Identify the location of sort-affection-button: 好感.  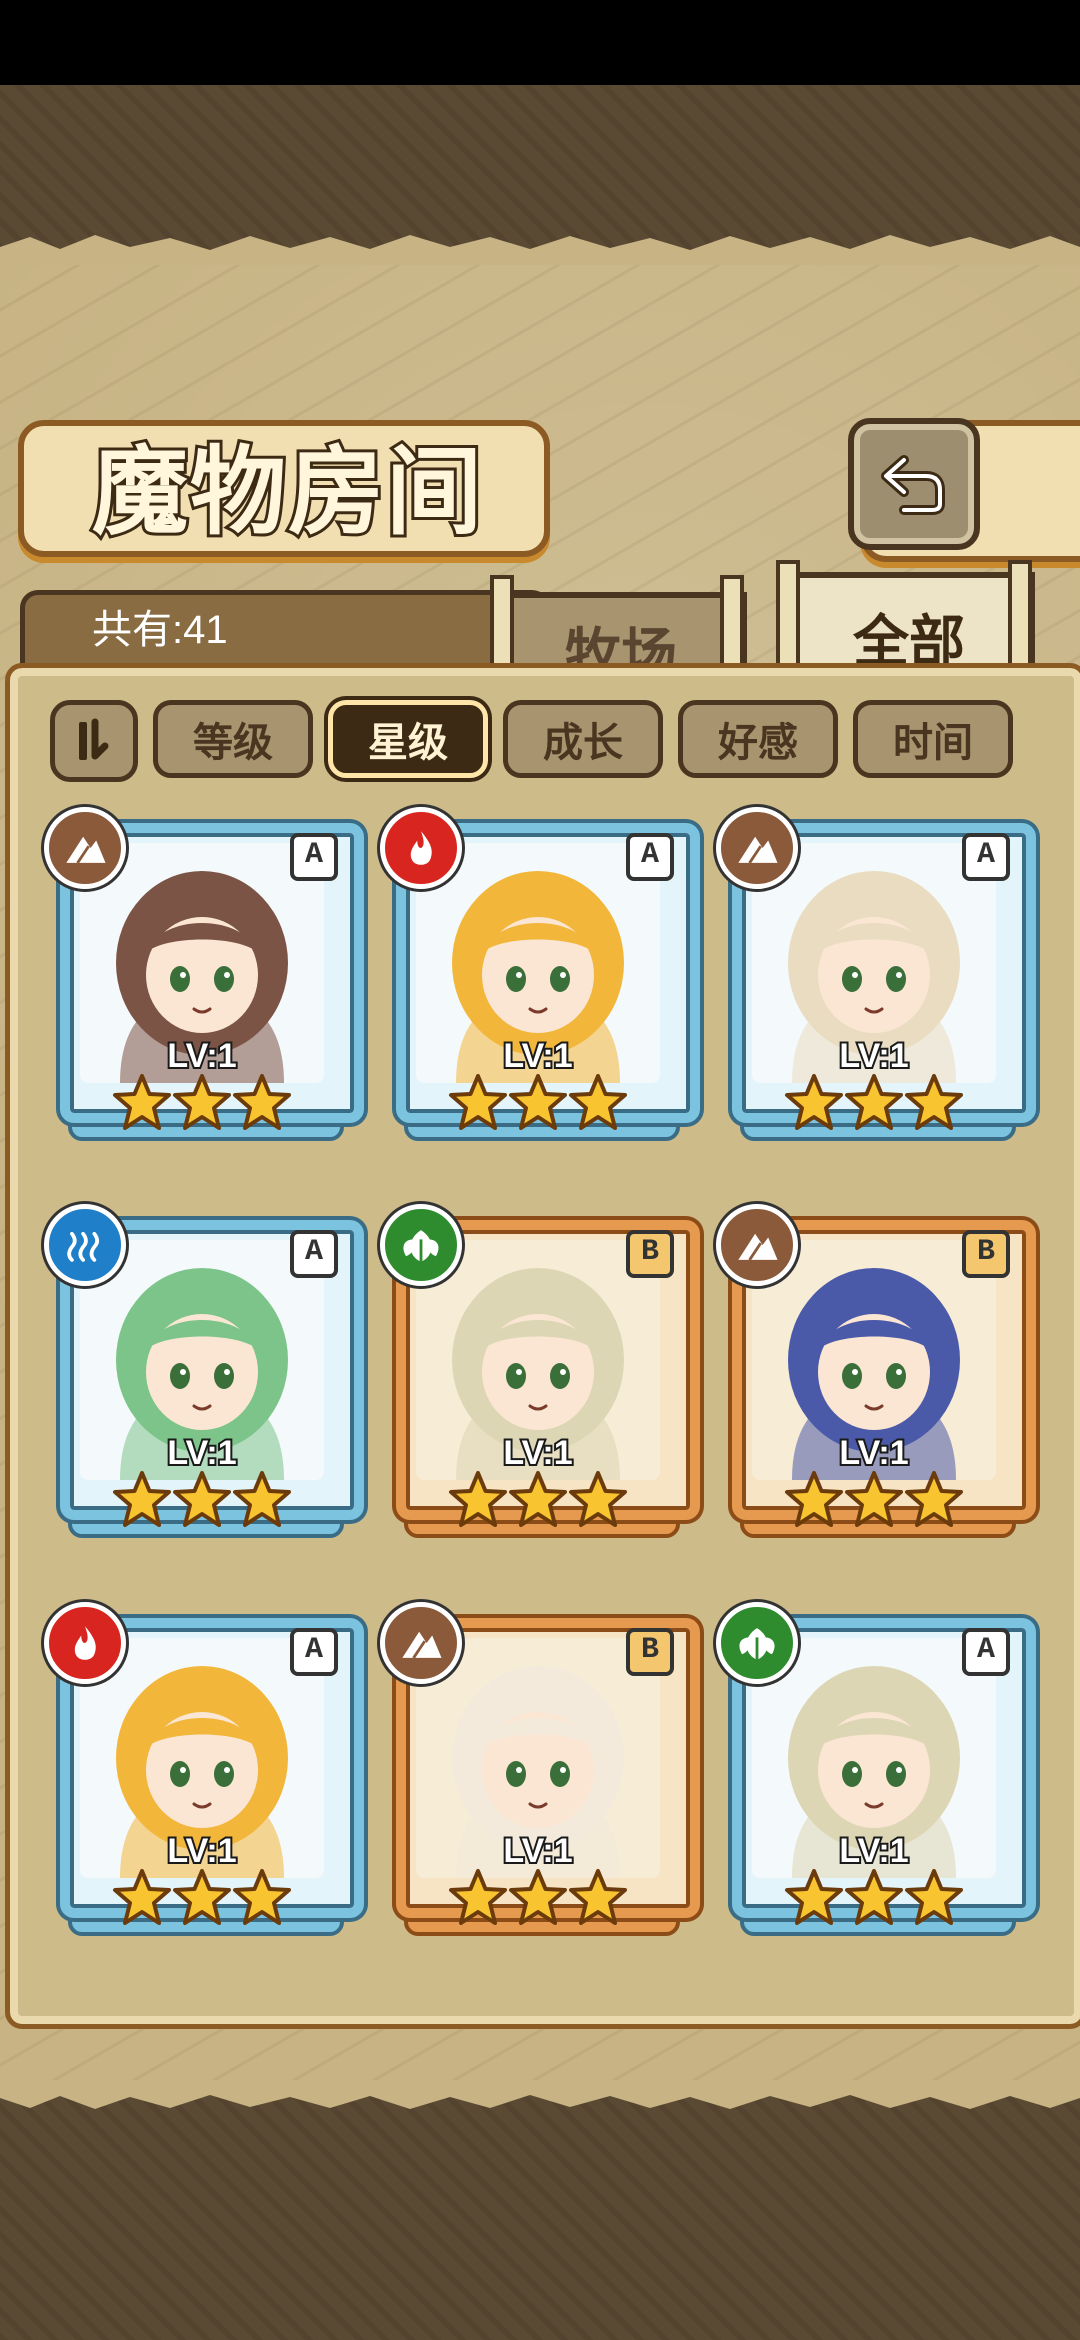
(758, 739).